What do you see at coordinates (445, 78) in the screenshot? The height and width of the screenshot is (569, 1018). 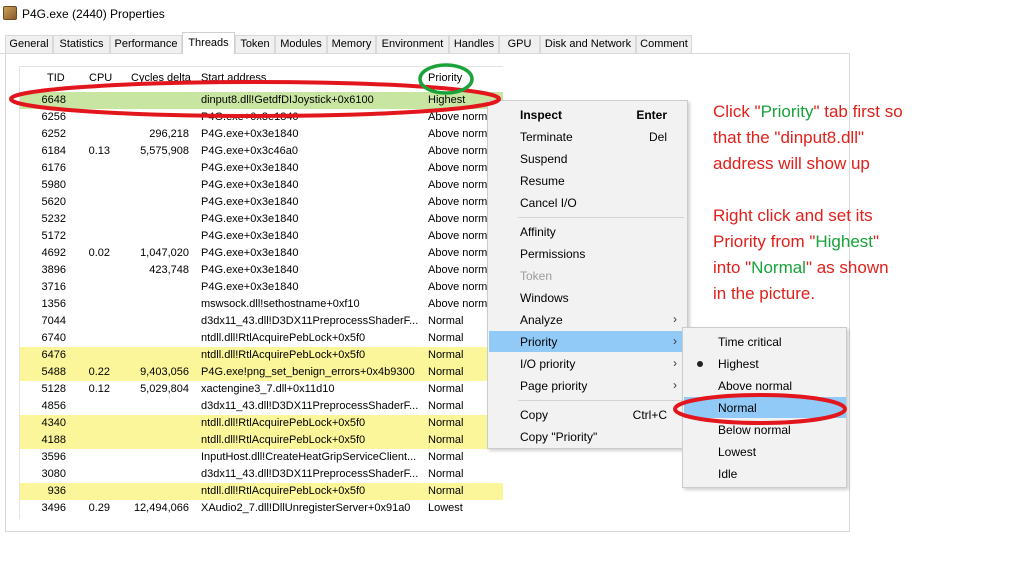 I see `column-header-priority: Priority` at bounding box center [445, 78].